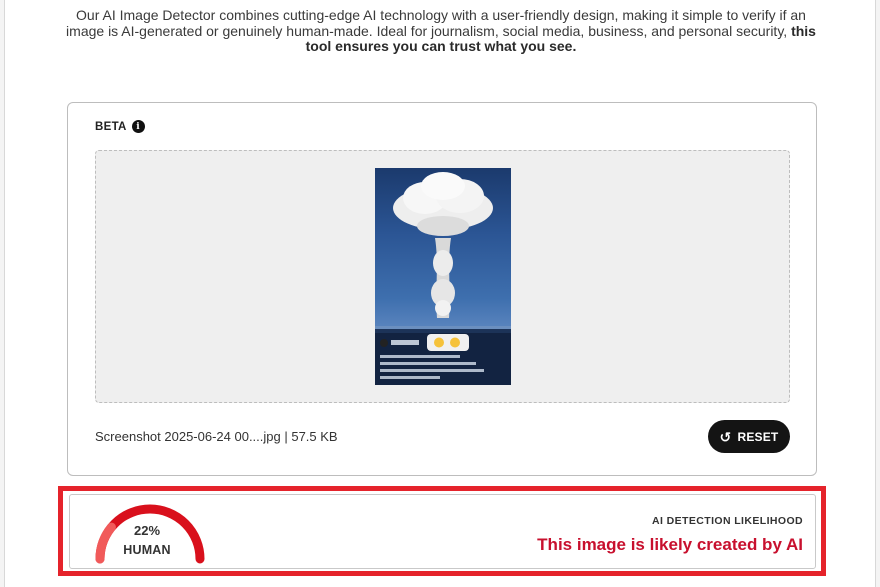 The width and height of the screenshot is (880, 587). What do you see at coordinates (727, 521) in the screenshot?
I see `ai-detection-title: AI DETECTION LIKELIHOOD` at bounding box center [727, 521].